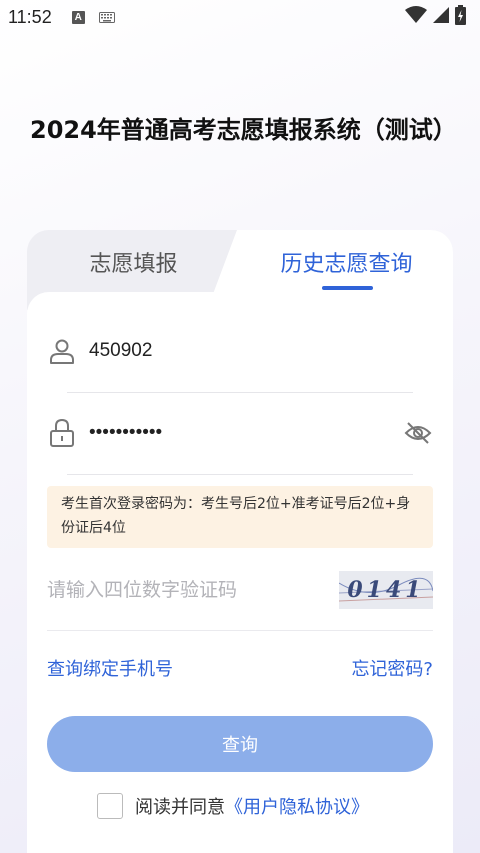  What do you see at coordinates (243, 130) in the screenshot?
I see `page-title: 2024年普通高考志愿填报系统（测试）` at bounding box center [243, 130].